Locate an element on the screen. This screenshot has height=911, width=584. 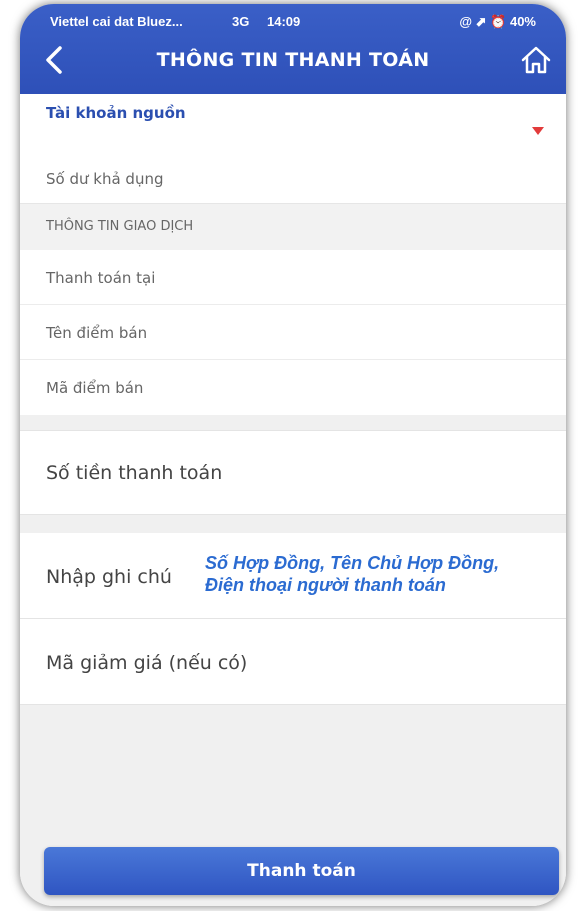
home-icon is located at coordinates (536, 60).